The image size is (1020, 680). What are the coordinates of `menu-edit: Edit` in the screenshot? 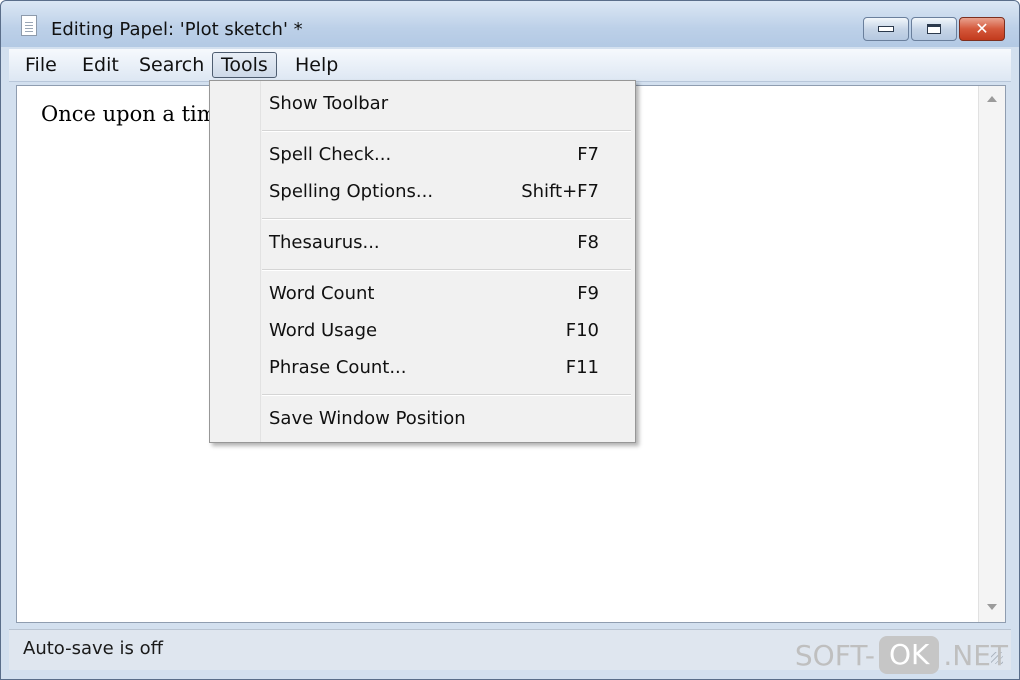 It's located at (100, 65).